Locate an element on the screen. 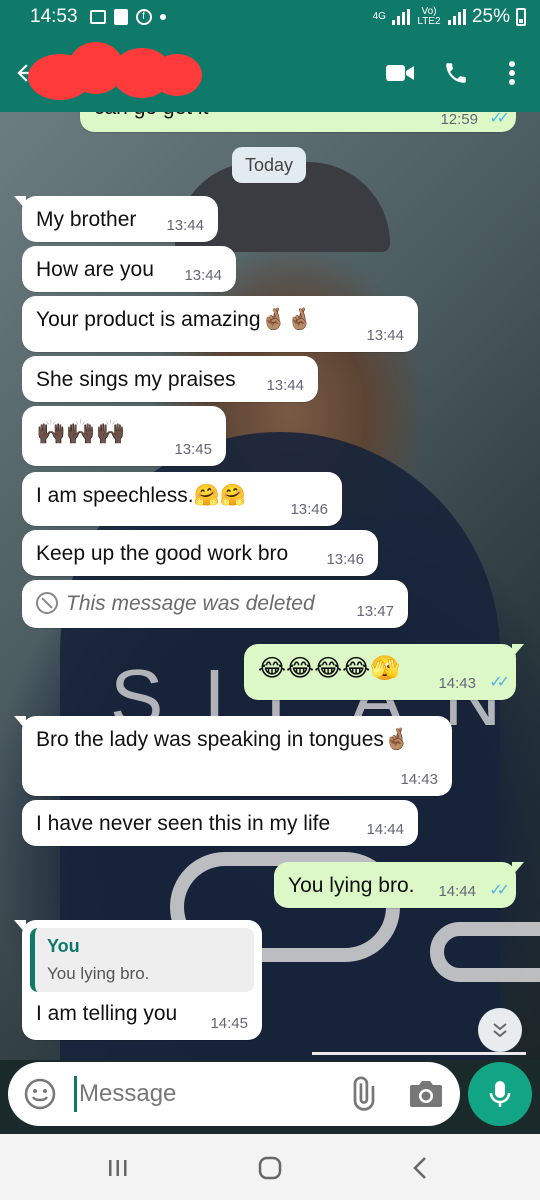  more-notifications-dot-icon is located at coordinates (162, 17).